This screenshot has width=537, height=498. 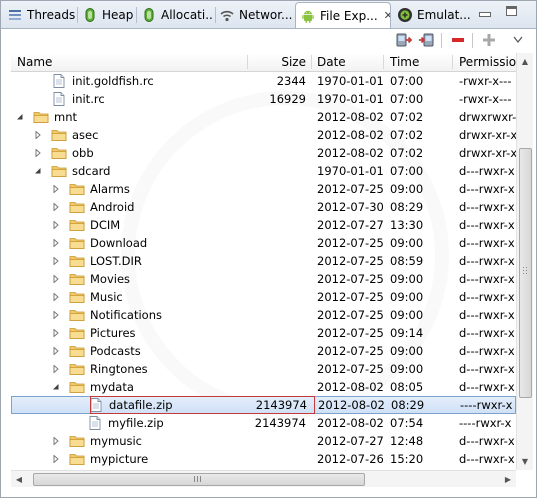 I want to click on table-row: Podcasts 2012-07-25 09:00 d---rwxr-x, so click(x=263, y=351).